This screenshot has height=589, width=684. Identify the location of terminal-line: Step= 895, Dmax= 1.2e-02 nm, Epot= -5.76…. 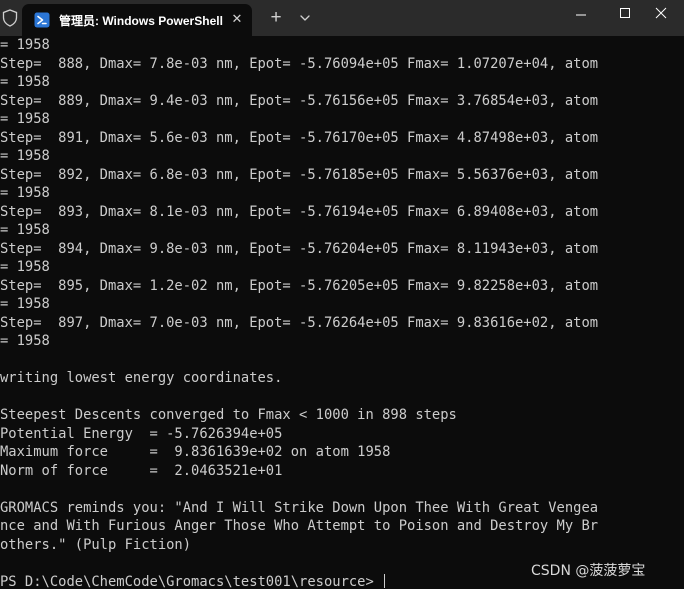
(299, 285).